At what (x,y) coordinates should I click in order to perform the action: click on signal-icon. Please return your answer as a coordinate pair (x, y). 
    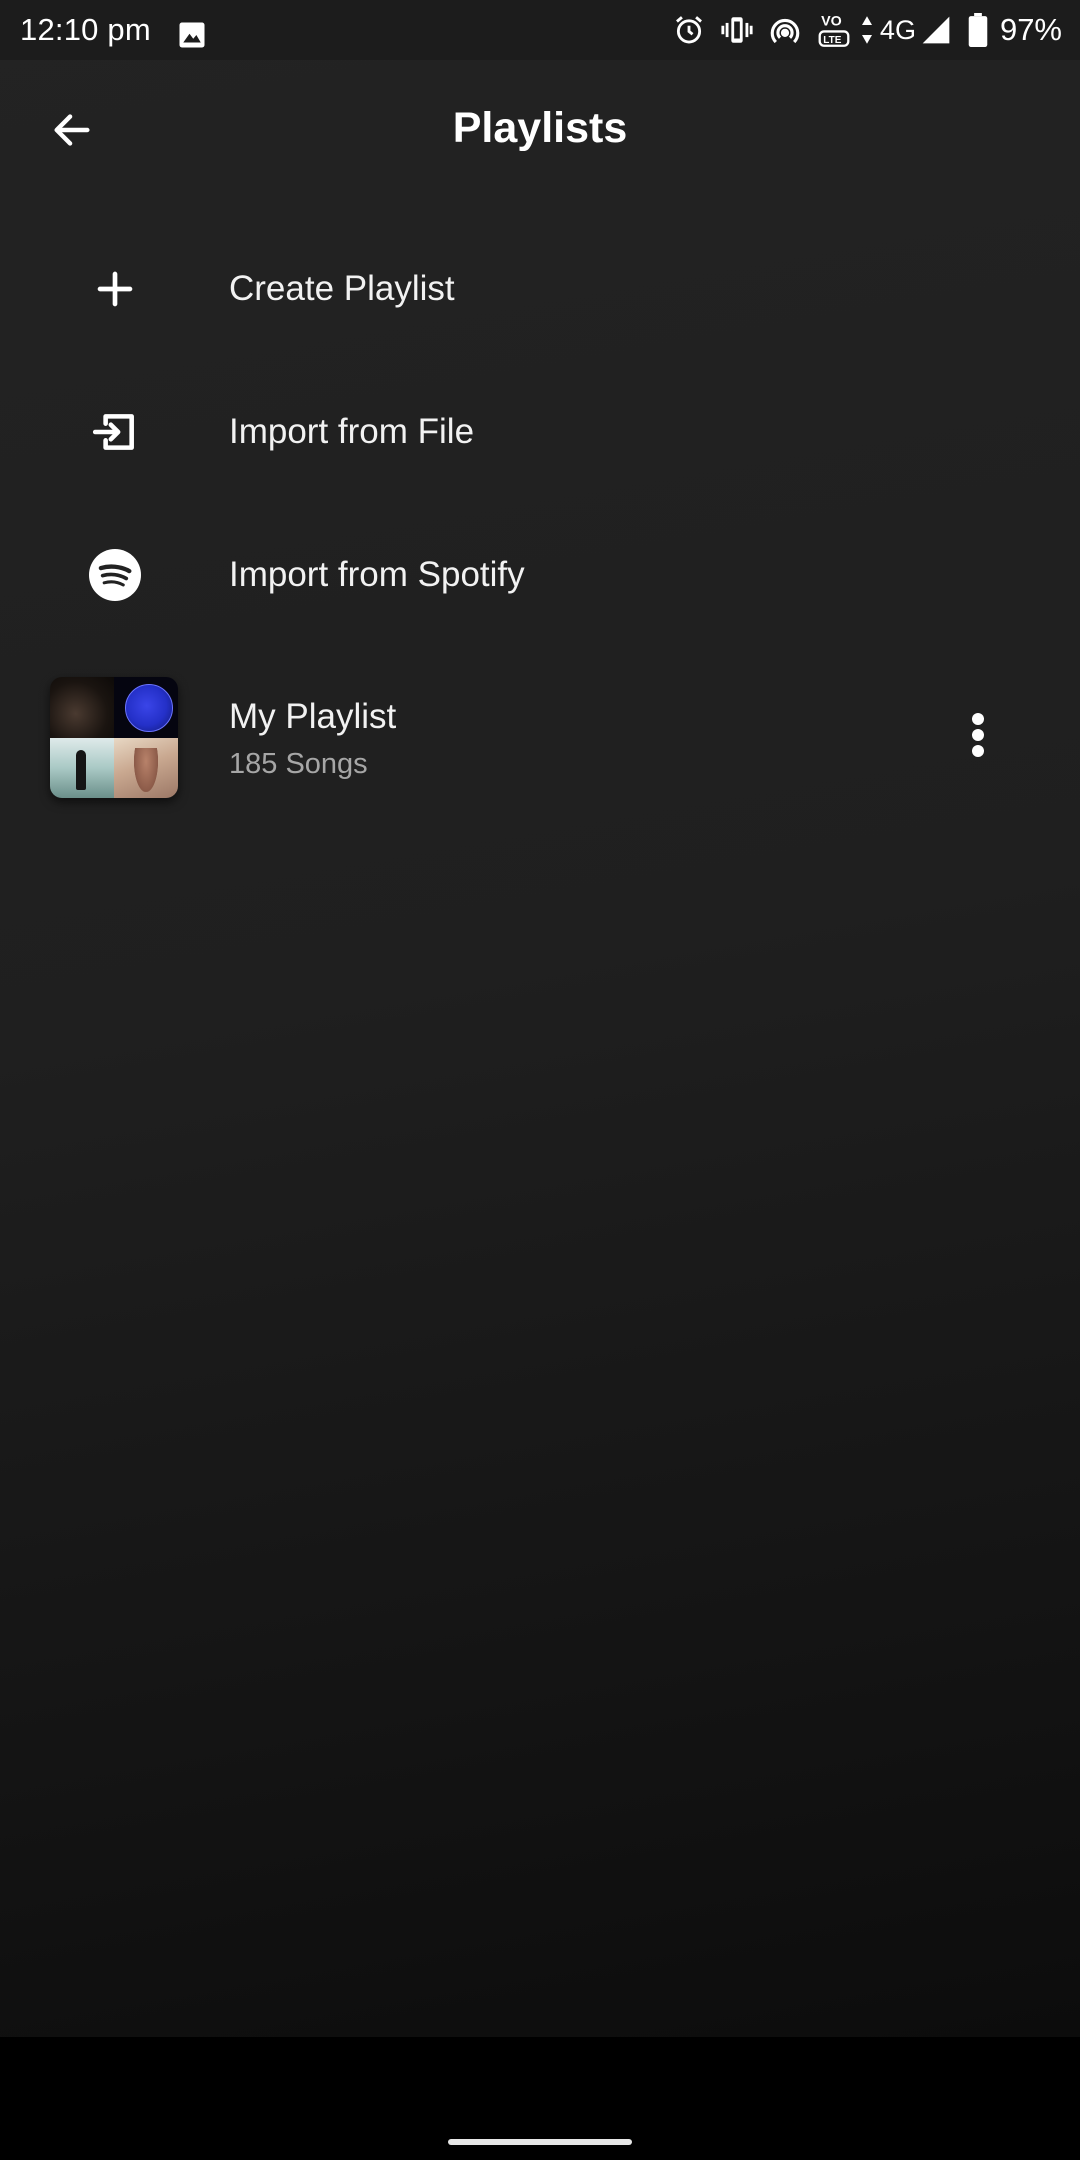
    Looking at the image, I should click on (936, 30).